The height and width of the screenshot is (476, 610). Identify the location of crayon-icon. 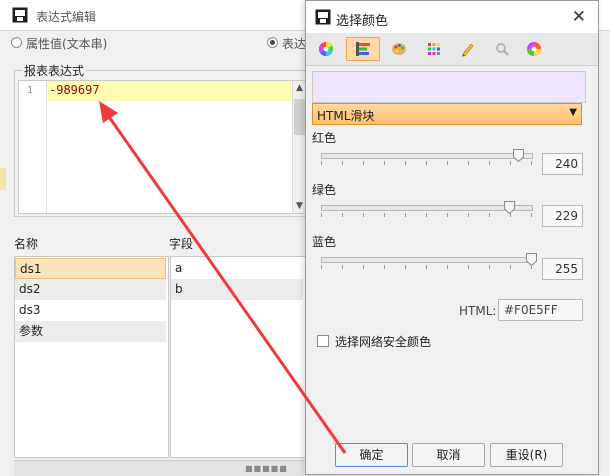
(468, 49).